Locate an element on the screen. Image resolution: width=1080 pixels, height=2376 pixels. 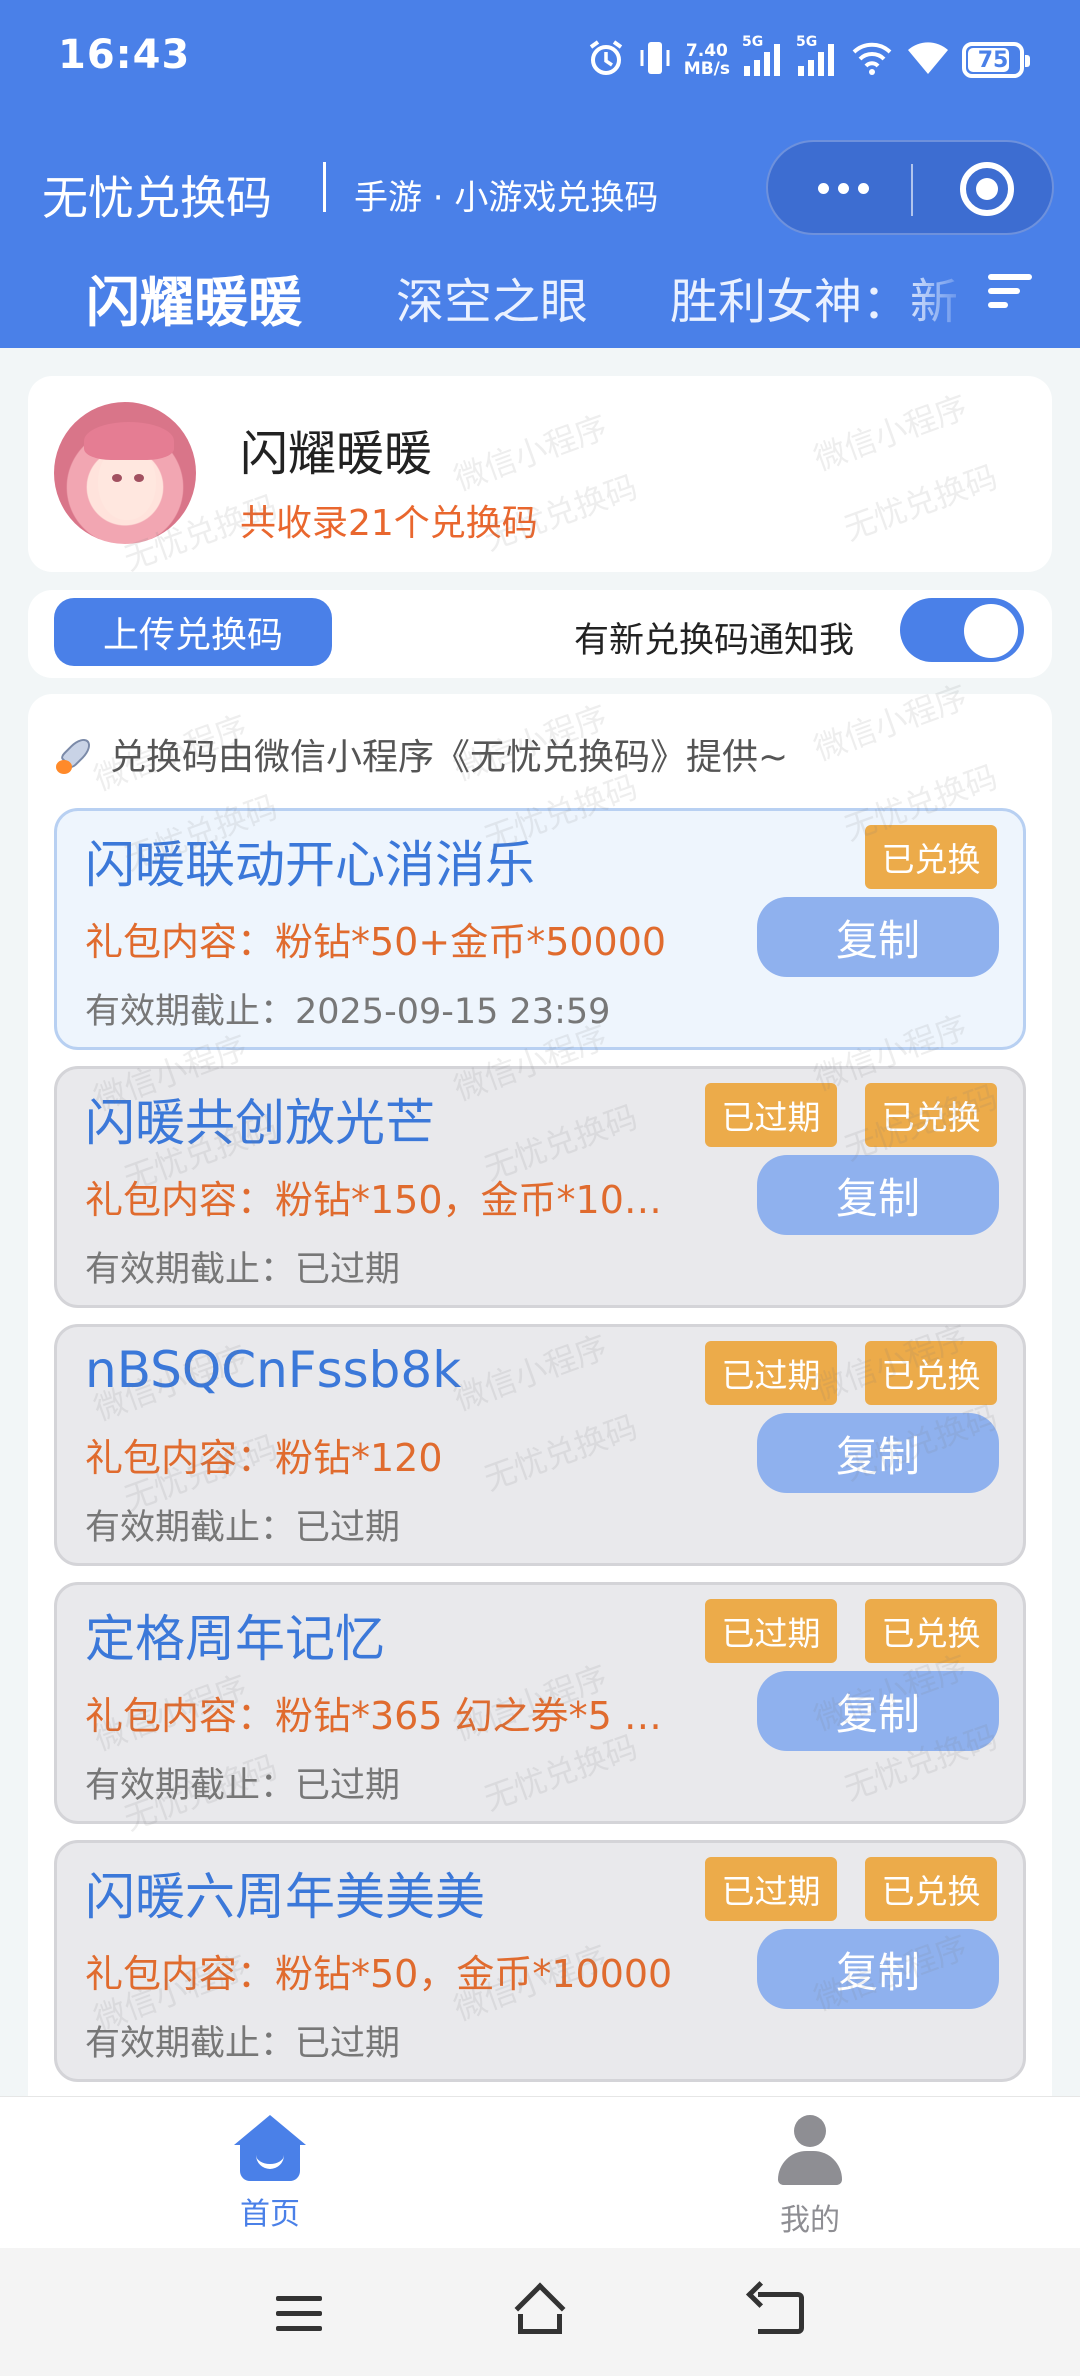
user-icon is located at coordinates (810, 2151).